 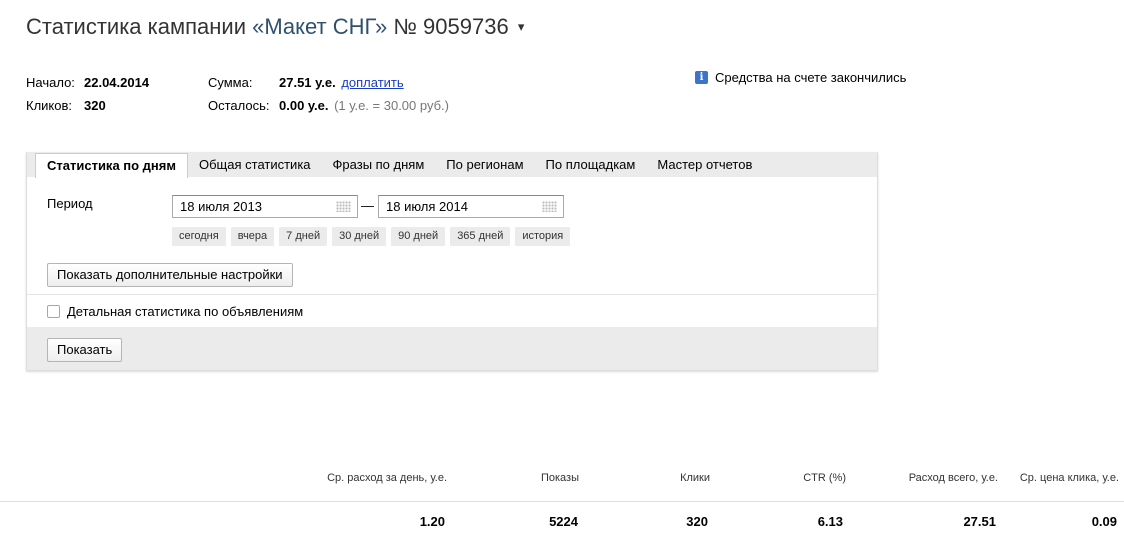 I want to click on tab-stats-by-day: Статистика по дням, so click(x=111, y=165).